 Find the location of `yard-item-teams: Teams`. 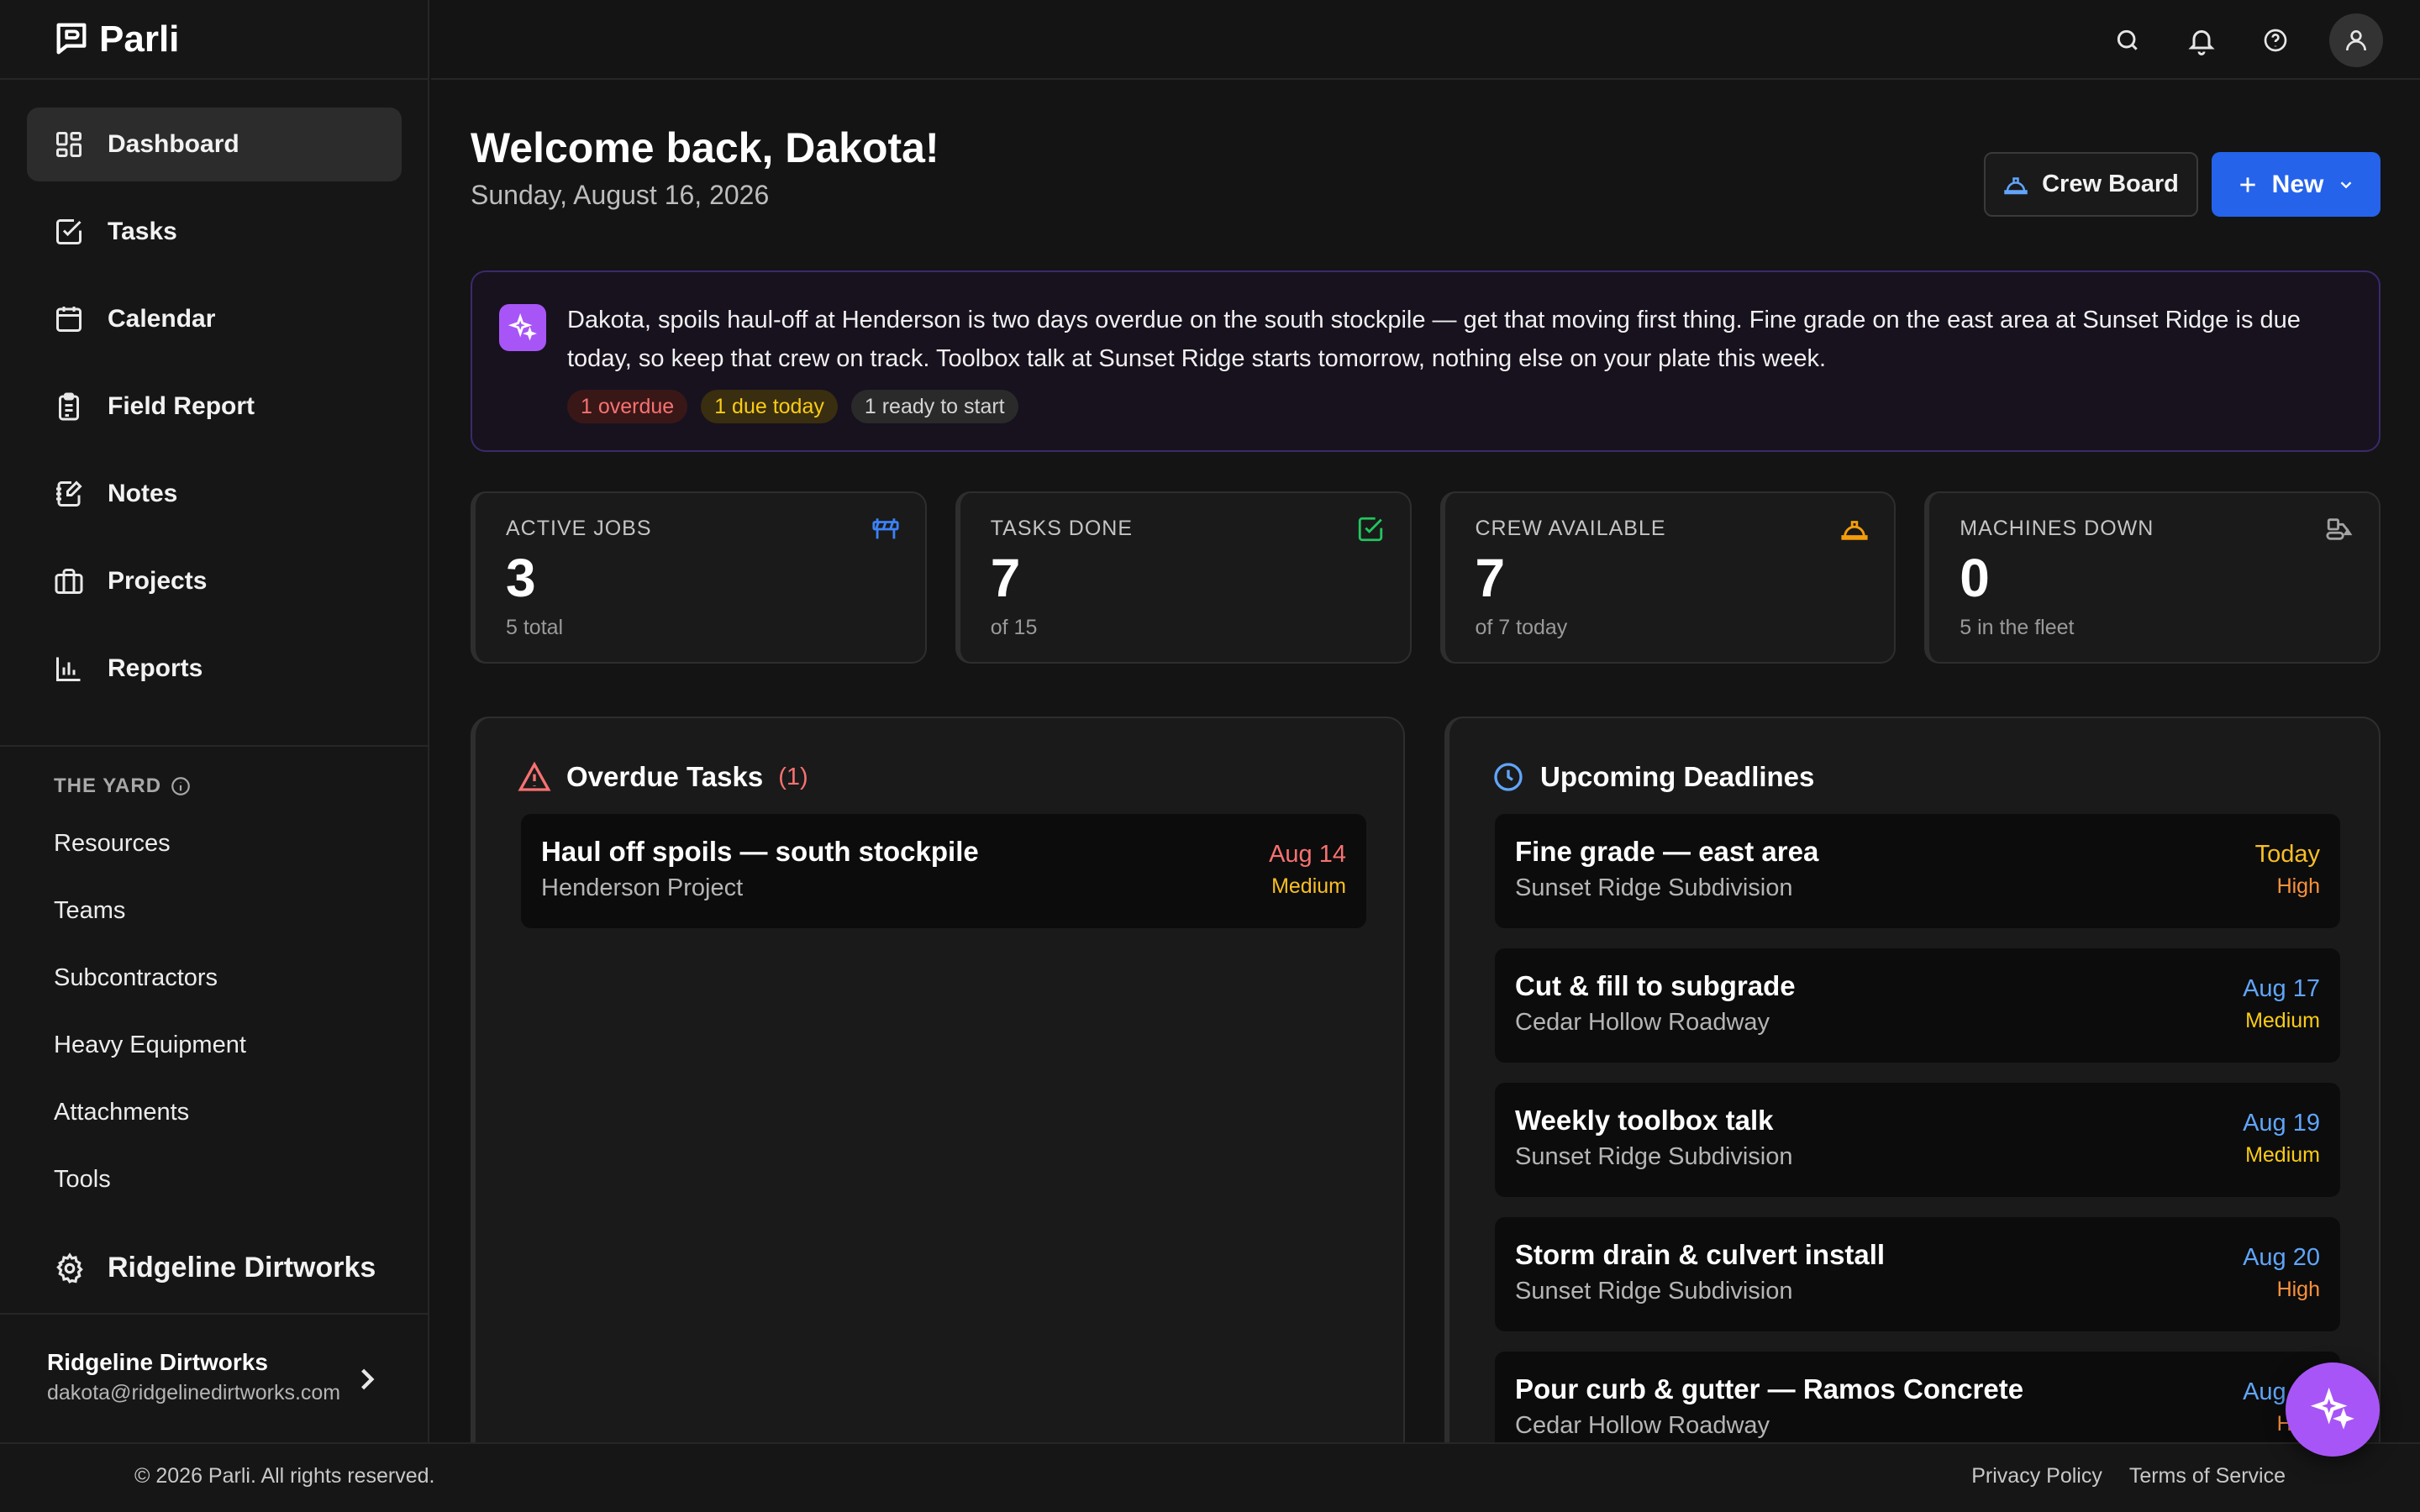

yard-item-teams: Teams is located at coordinates (150, 922).